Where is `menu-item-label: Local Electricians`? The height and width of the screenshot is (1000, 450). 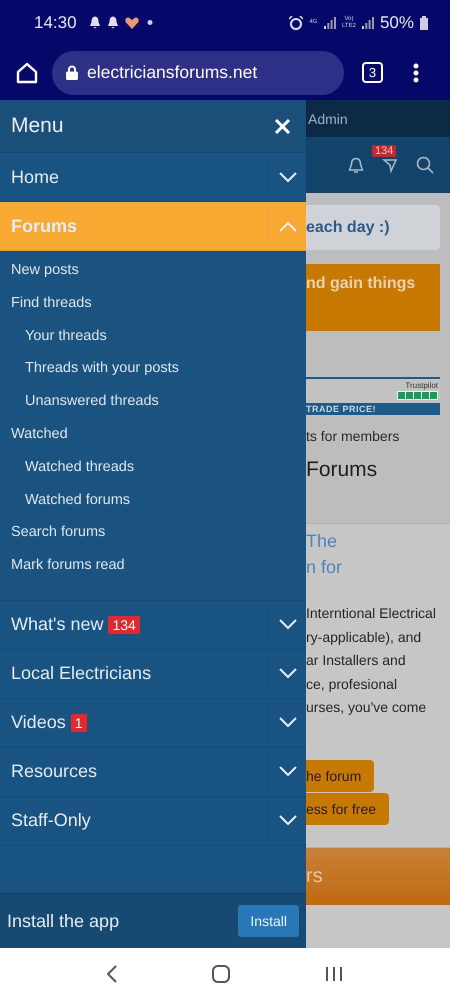 menu-item-label: Local Electricians is located at coordinates (81, 673).